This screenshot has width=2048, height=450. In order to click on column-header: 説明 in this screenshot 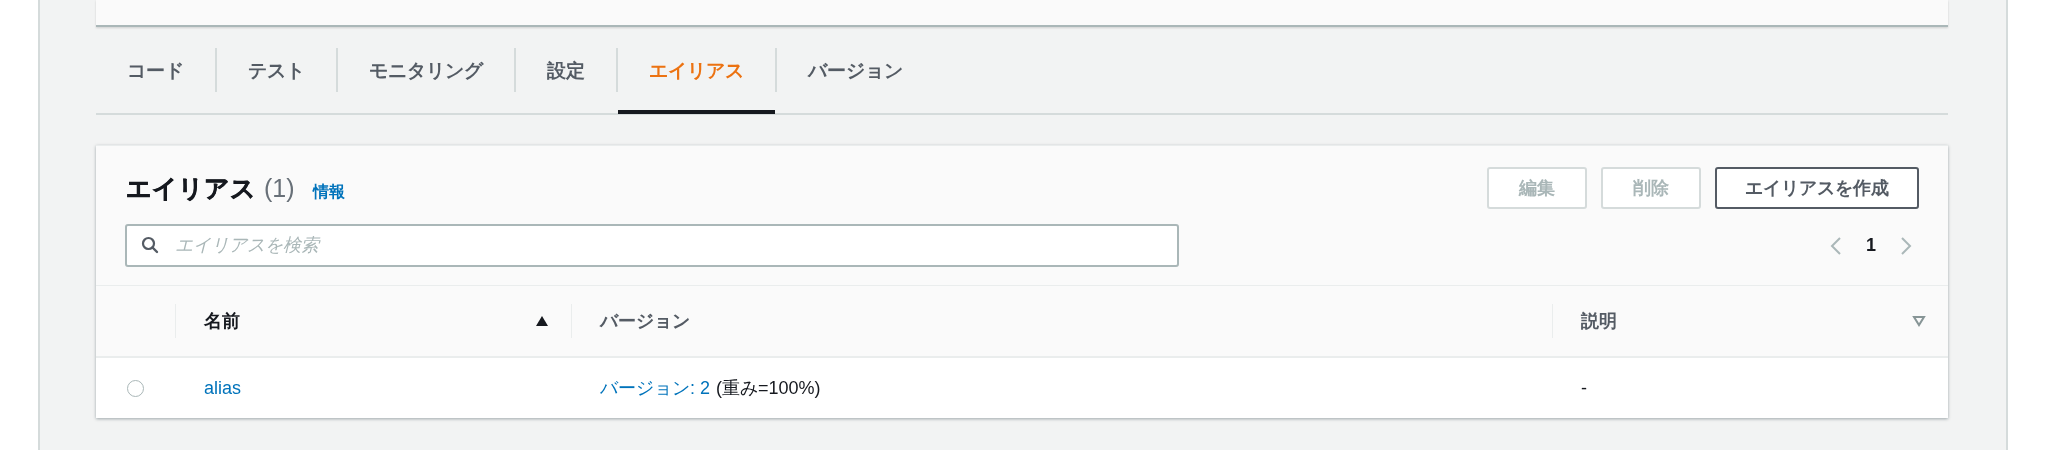, I will do `click(1599, 321)`.